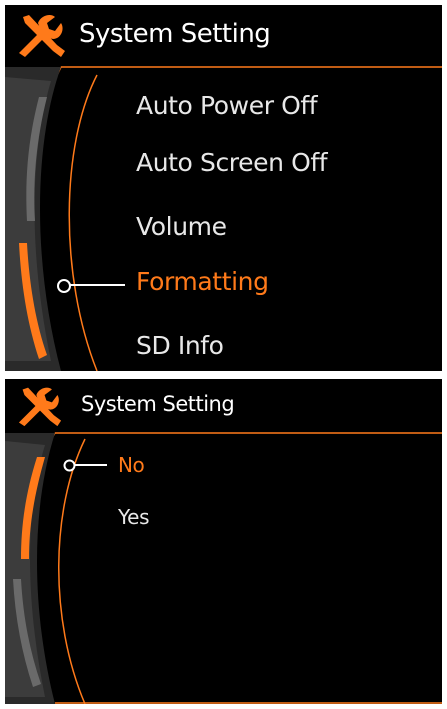 The width and height of the screenshot is (447, 709). Describe the element at coordinates (227, 105) in the screenshot. I see `menu-item-auto-power-off: Auto Power Off` at that location.